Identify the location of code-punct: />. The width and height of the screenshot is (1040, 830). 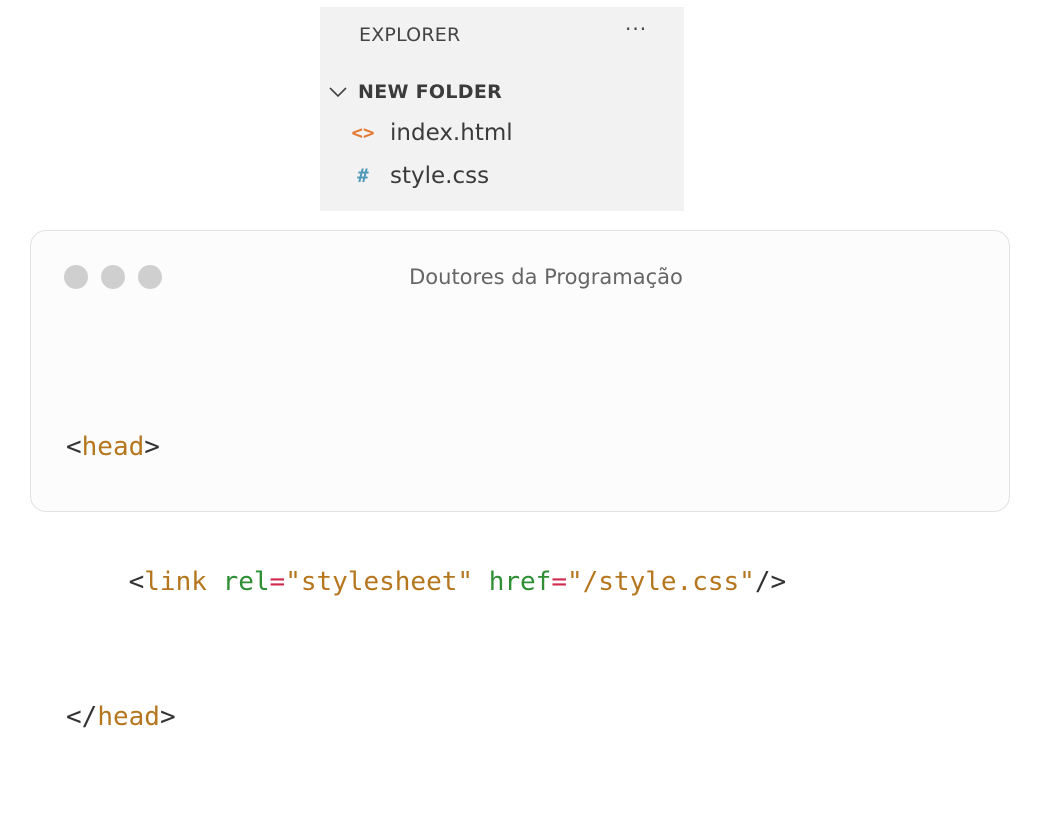
(770, 582).